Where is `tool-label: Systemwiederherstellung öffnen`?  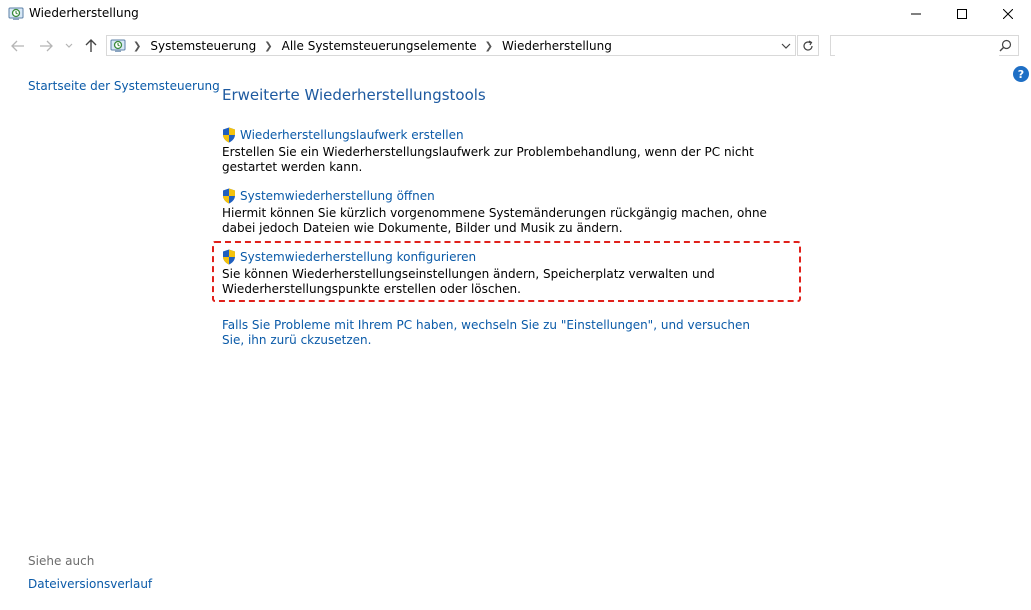 tool-label: Systemwiederherstellung öffnen is located at coordinates (337, 196).